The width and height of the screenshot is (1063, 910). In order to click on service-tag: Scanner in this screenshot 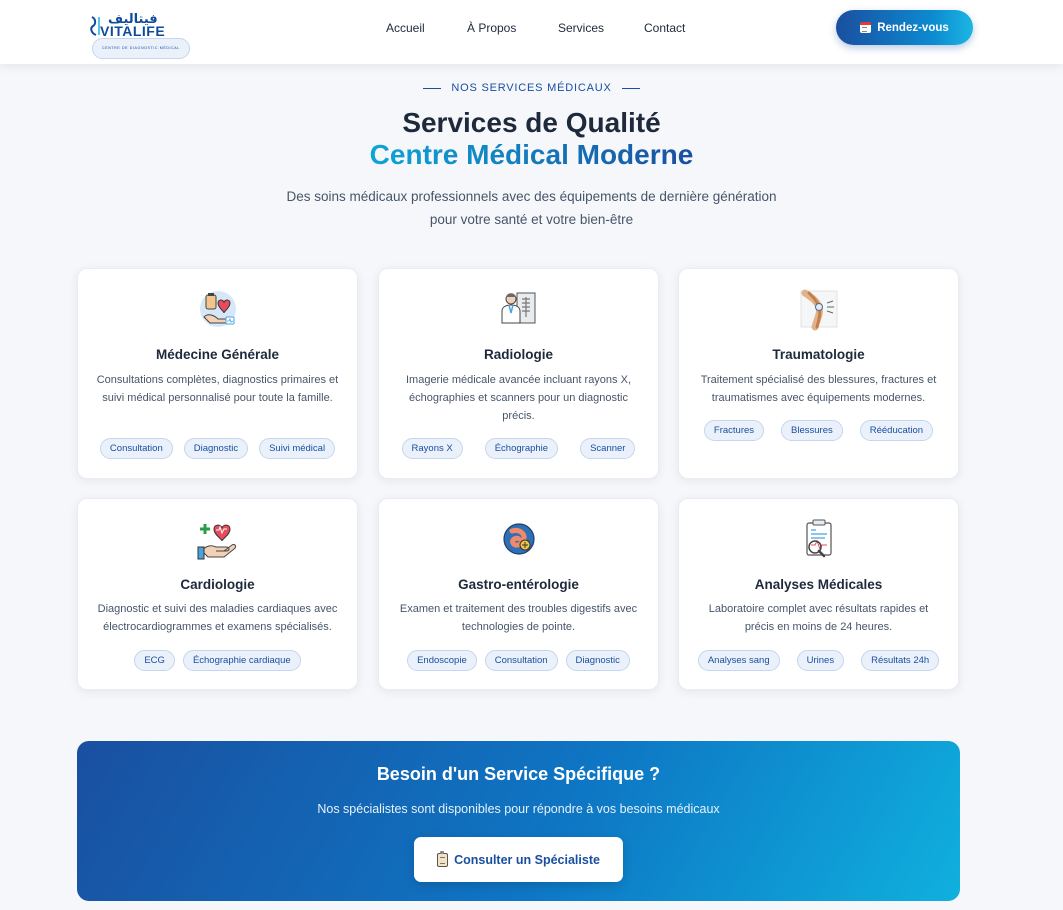, I will do `click(608, 448)`.